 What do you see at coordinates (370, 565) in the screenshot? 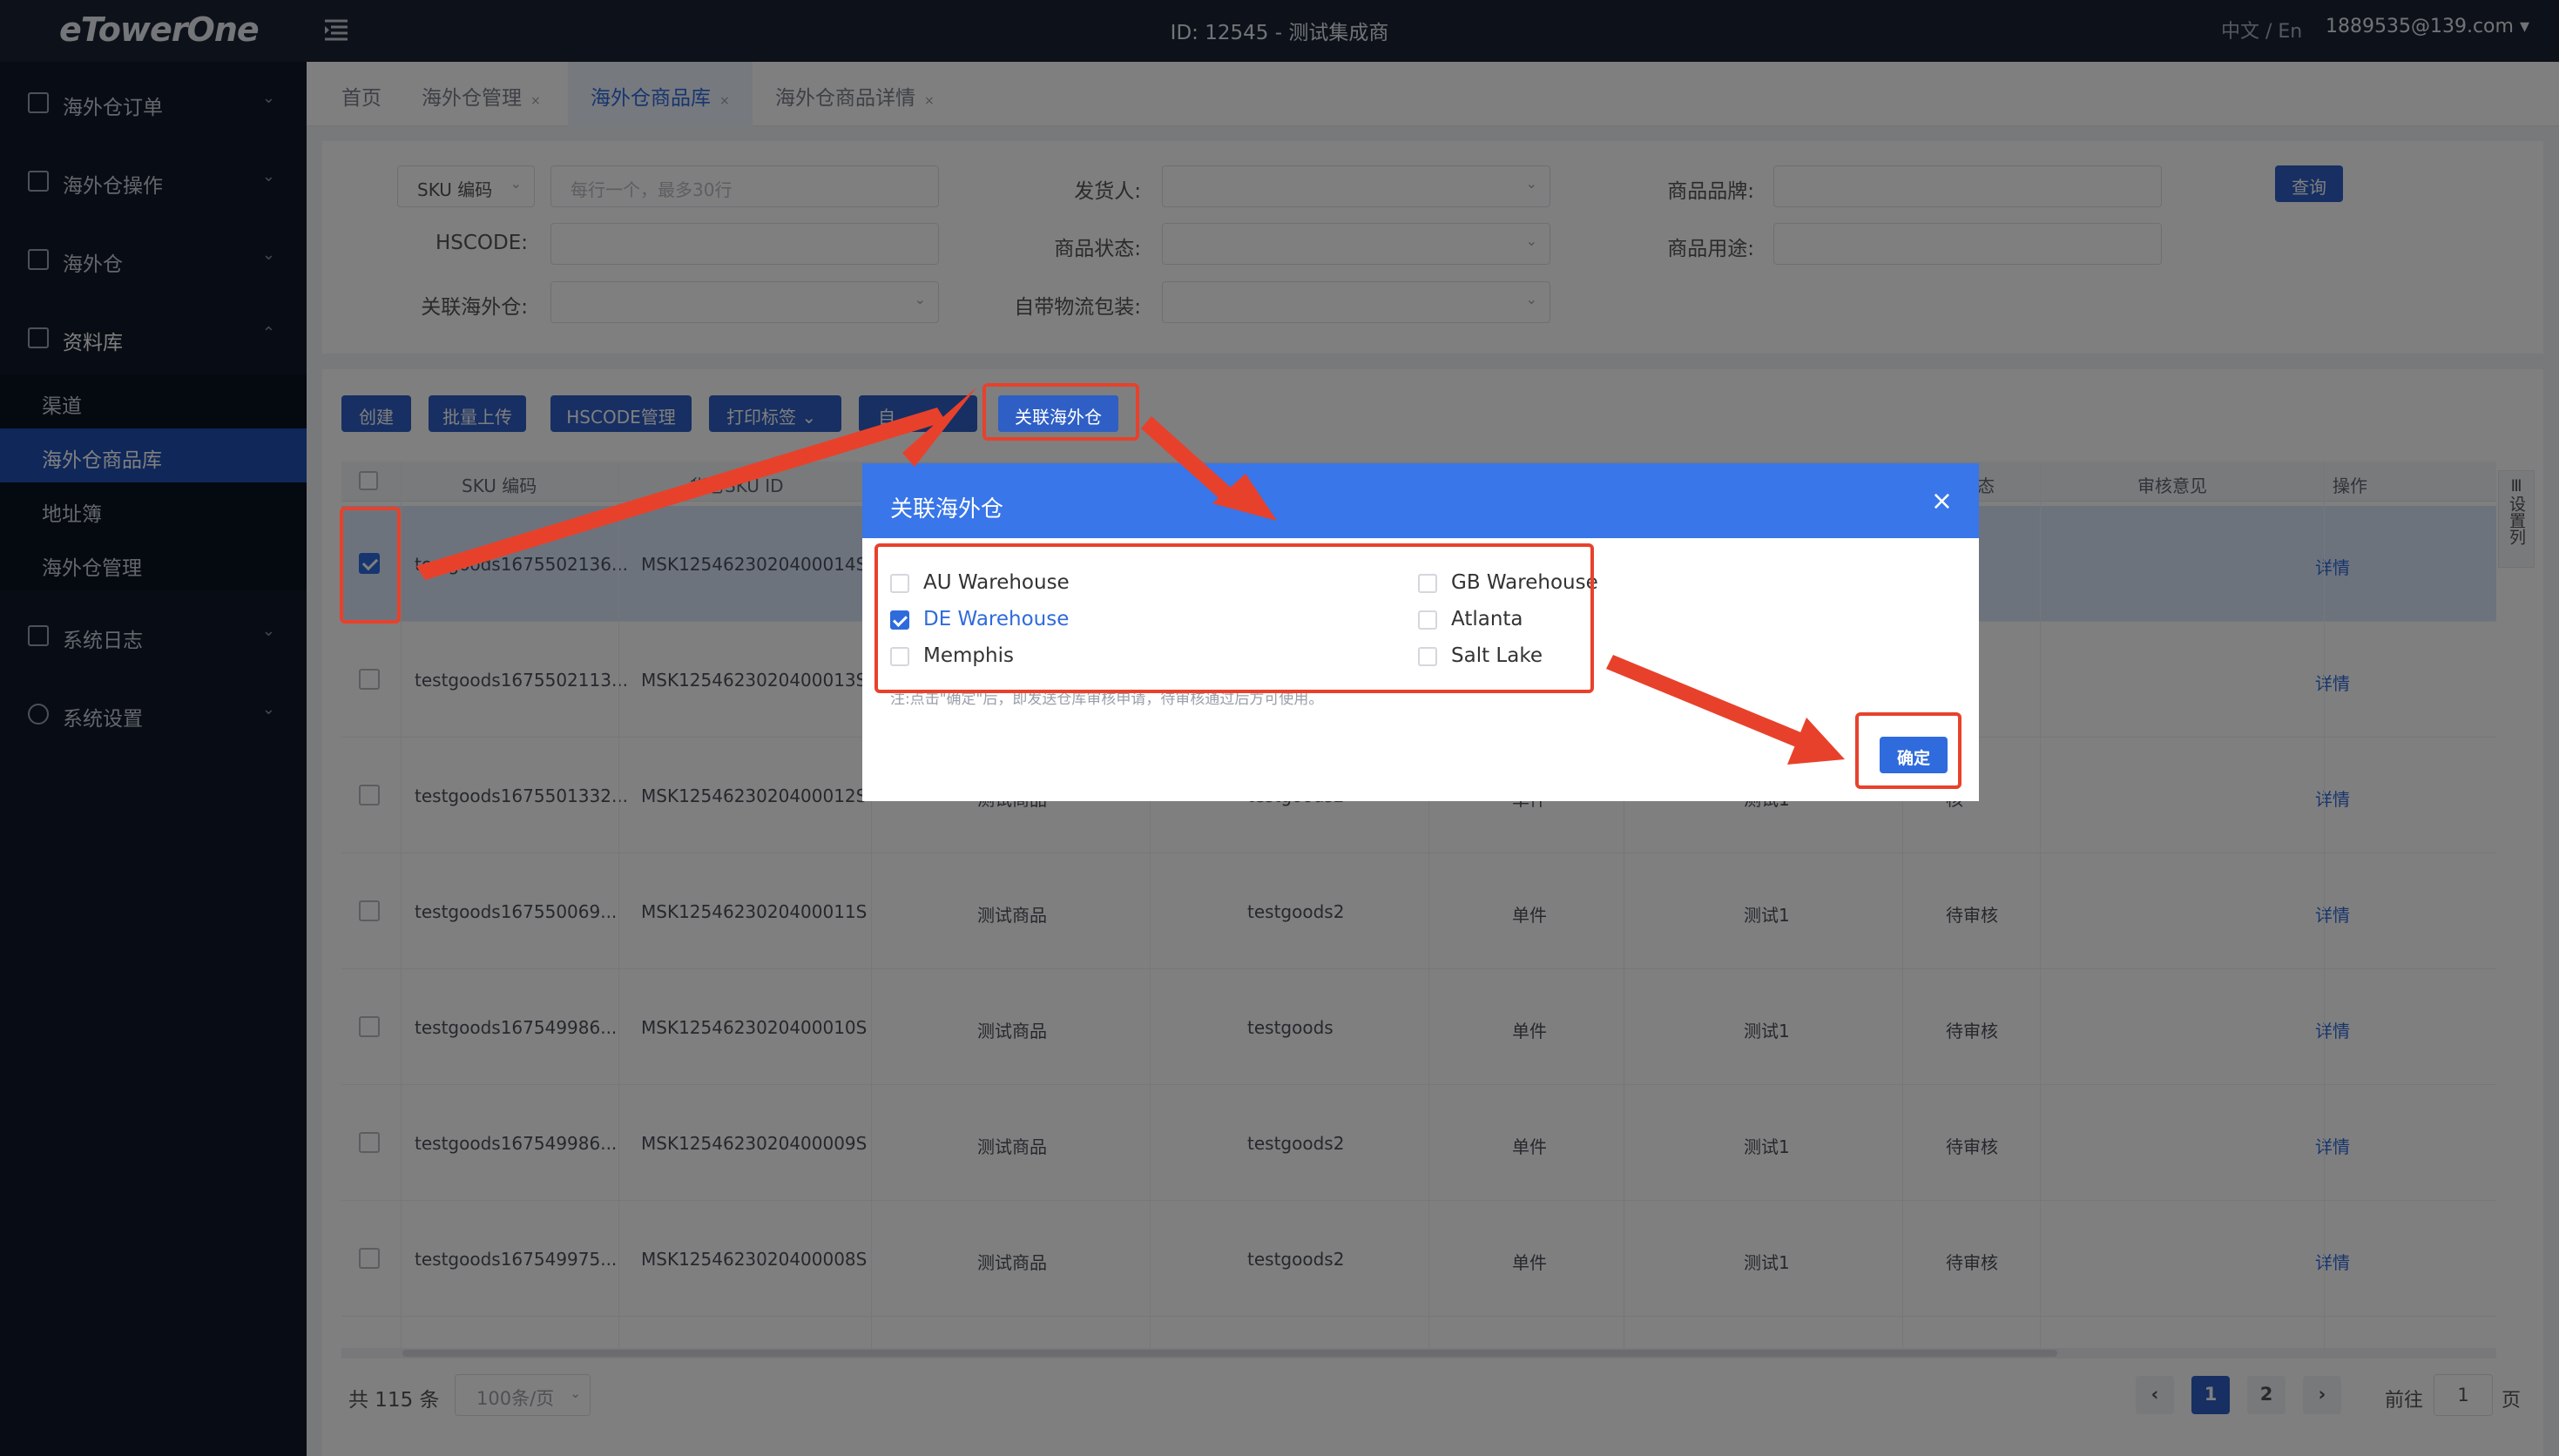
I see `annotation-box-checkbox` at bounding box center [370, 565].